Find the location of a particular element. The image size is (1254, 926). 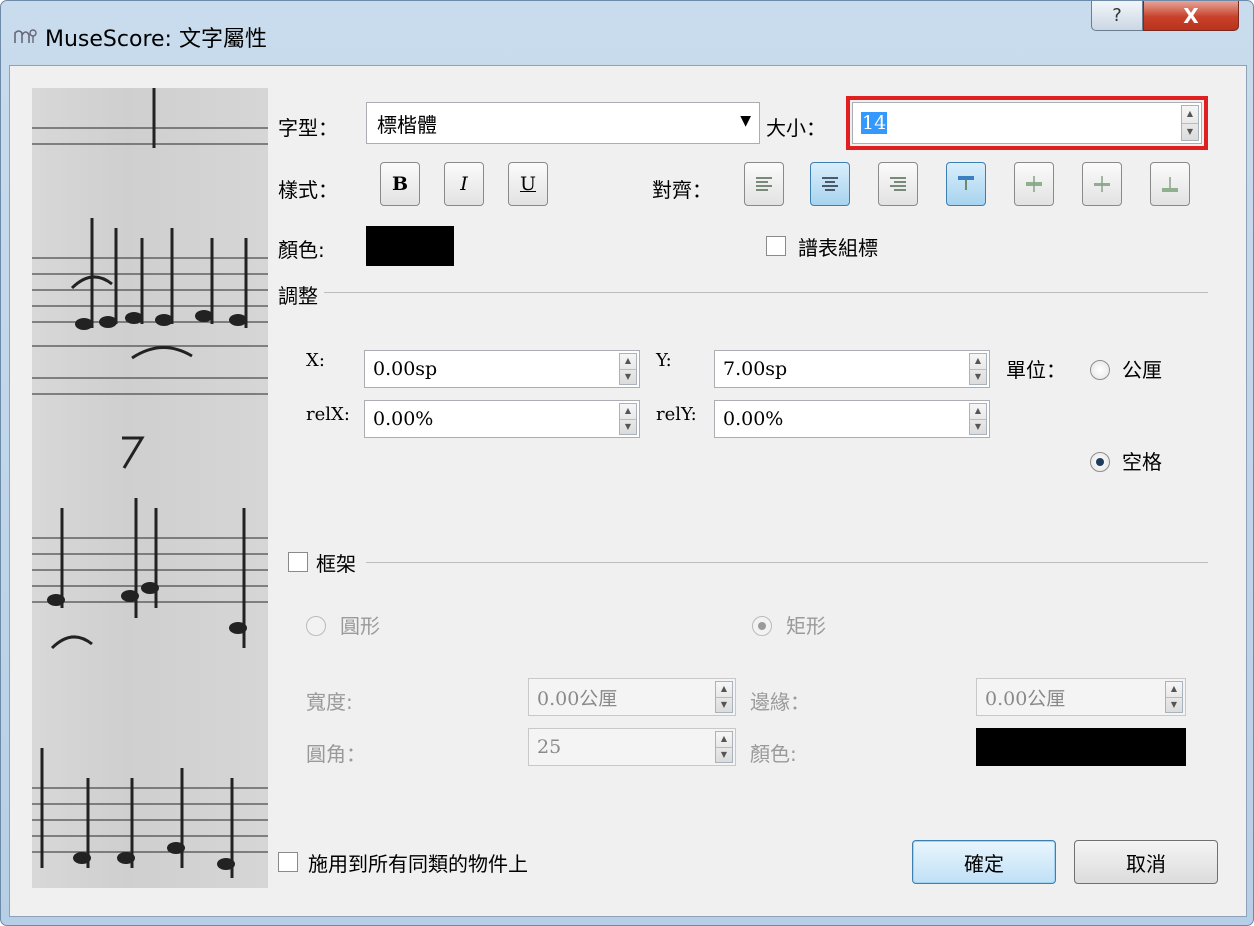

font-size-spinbox: 14 ▲ ▼ is located at coordinates (1027, 123).